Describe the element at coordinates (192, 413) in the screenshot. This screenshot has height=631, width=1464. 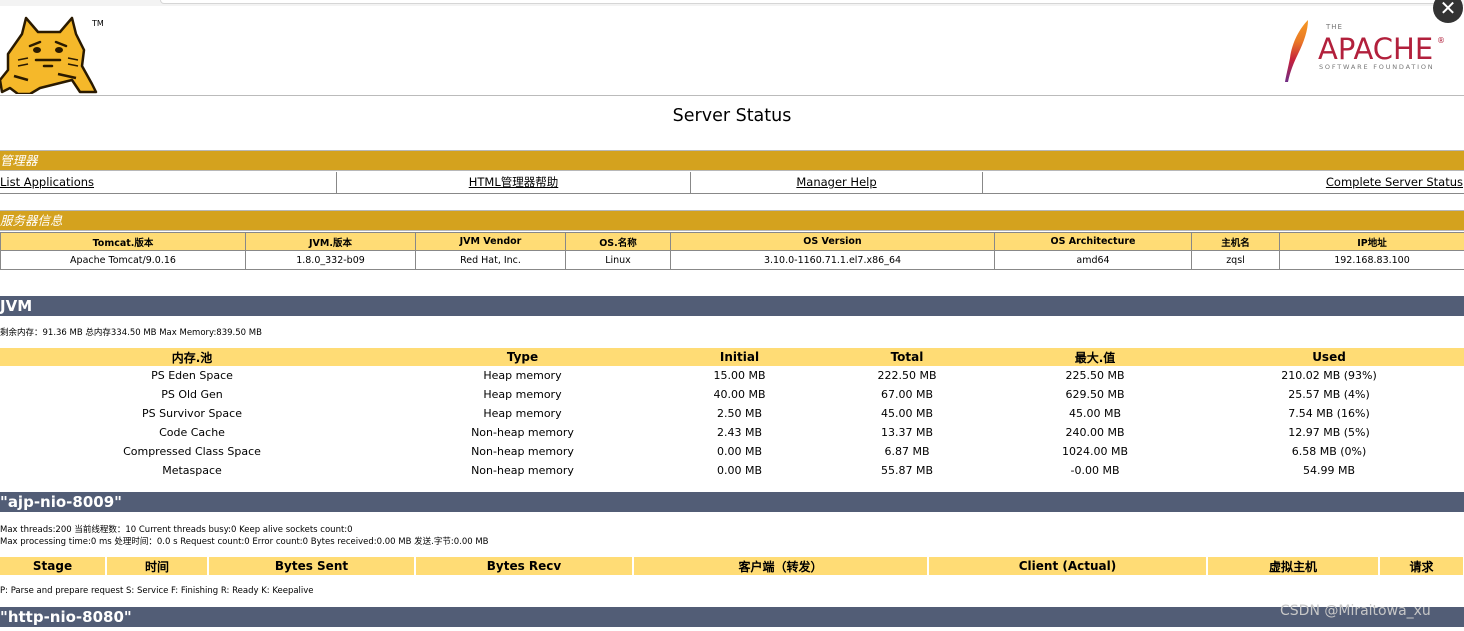
I see `table-cell: PS Survivor Space` at that location.